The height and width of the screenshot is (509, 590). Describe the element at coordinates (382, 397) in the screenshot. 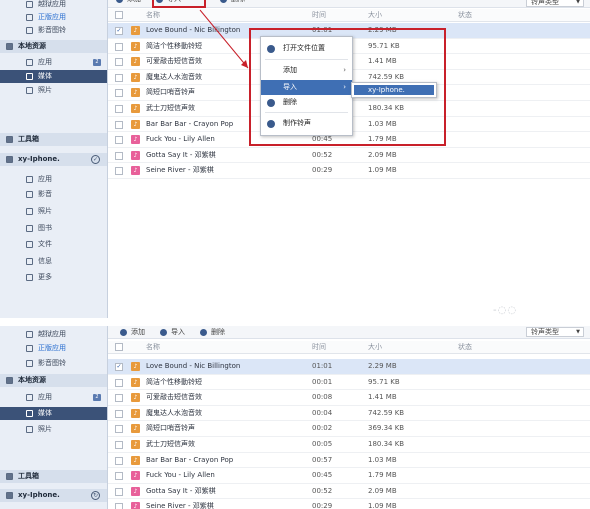

I see `song-size: 1.41 MB` at that location.